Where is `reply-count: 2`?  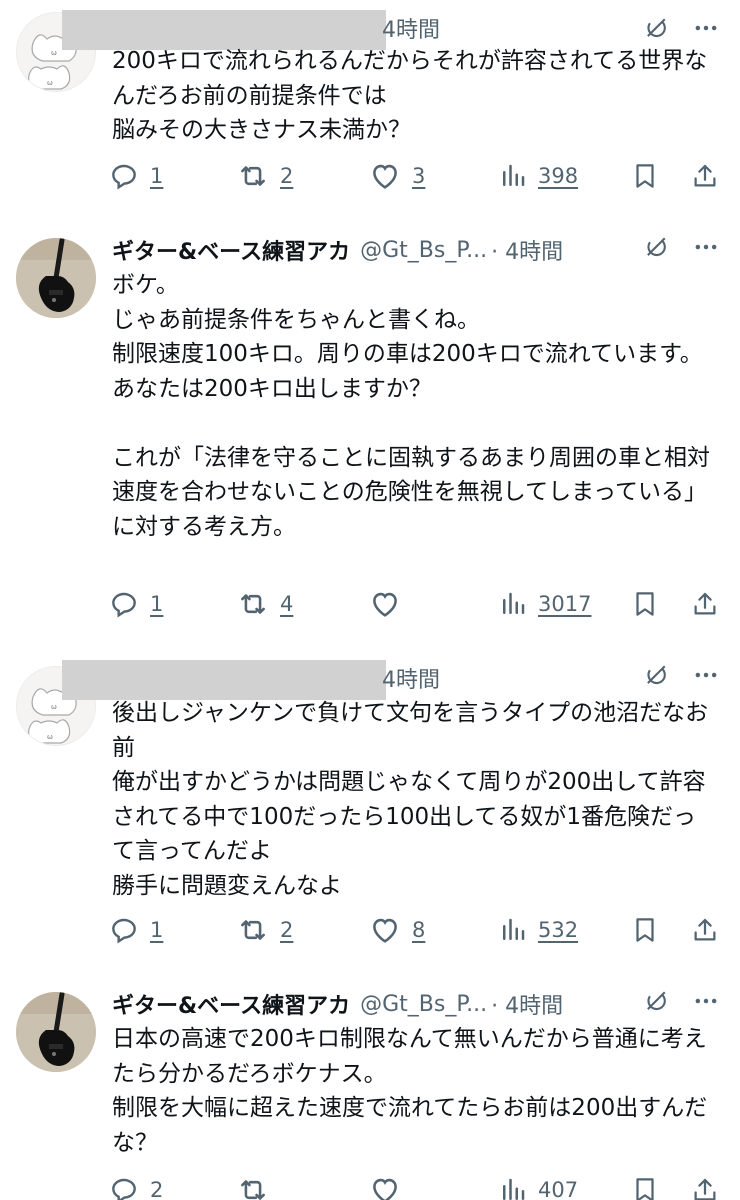 reply-count: 2 is located at coordinates (157, 1189).